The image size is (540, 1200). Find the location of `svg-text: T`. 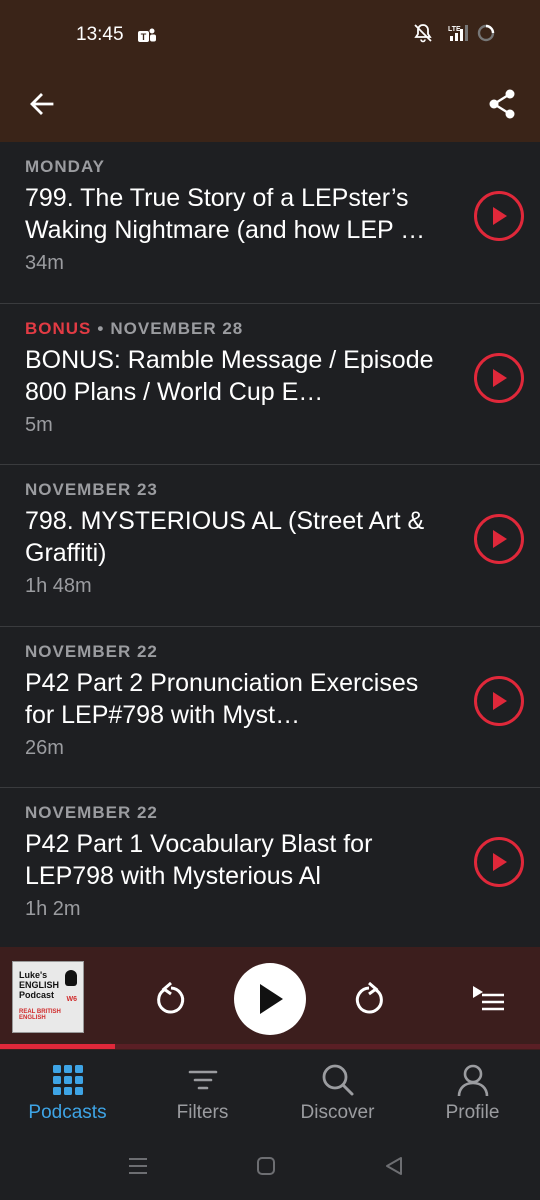

svg-text: T is located at coordinates (144, 37).